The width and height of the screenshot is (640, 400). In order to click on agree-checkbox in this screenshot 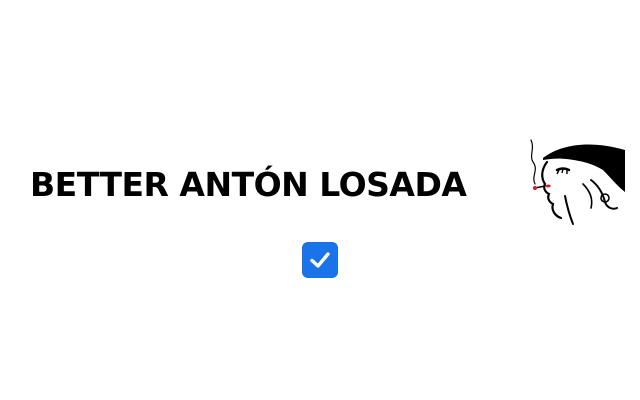, I will do `click(320, 260)`.